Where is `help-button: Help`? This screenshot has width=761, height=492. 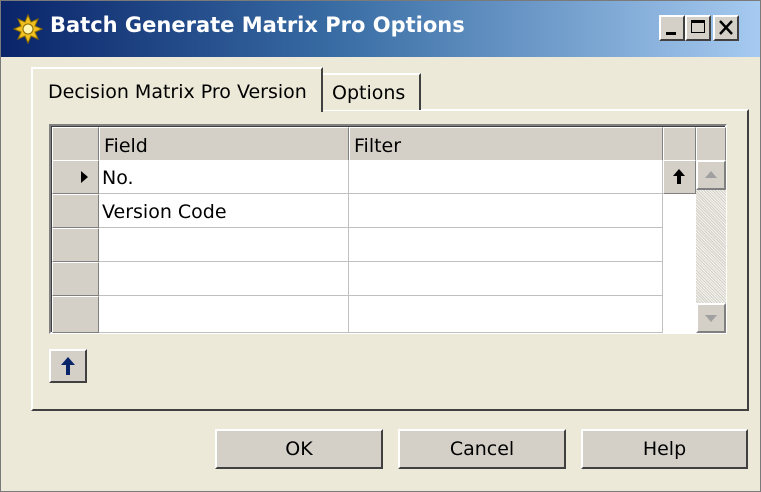 help-button: Help is located at coordinates (664, 449).